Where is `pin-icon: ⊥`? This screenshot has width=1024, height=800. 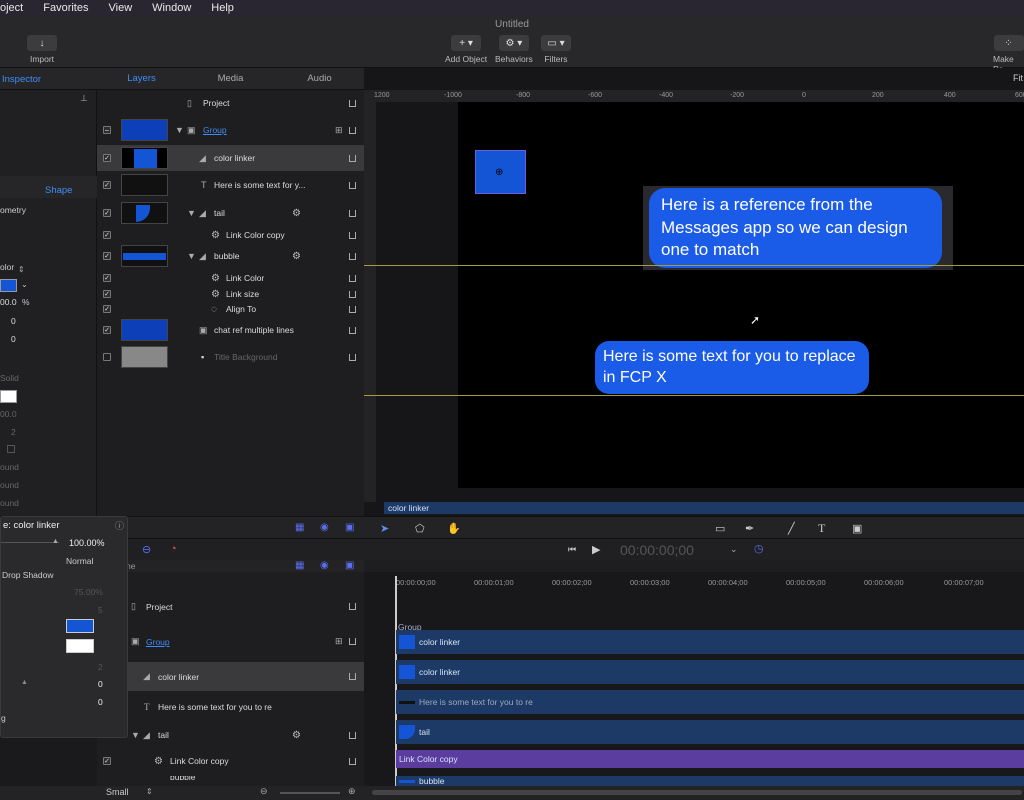
pin-icon: ⊥ is located at coordinates (84, 98).